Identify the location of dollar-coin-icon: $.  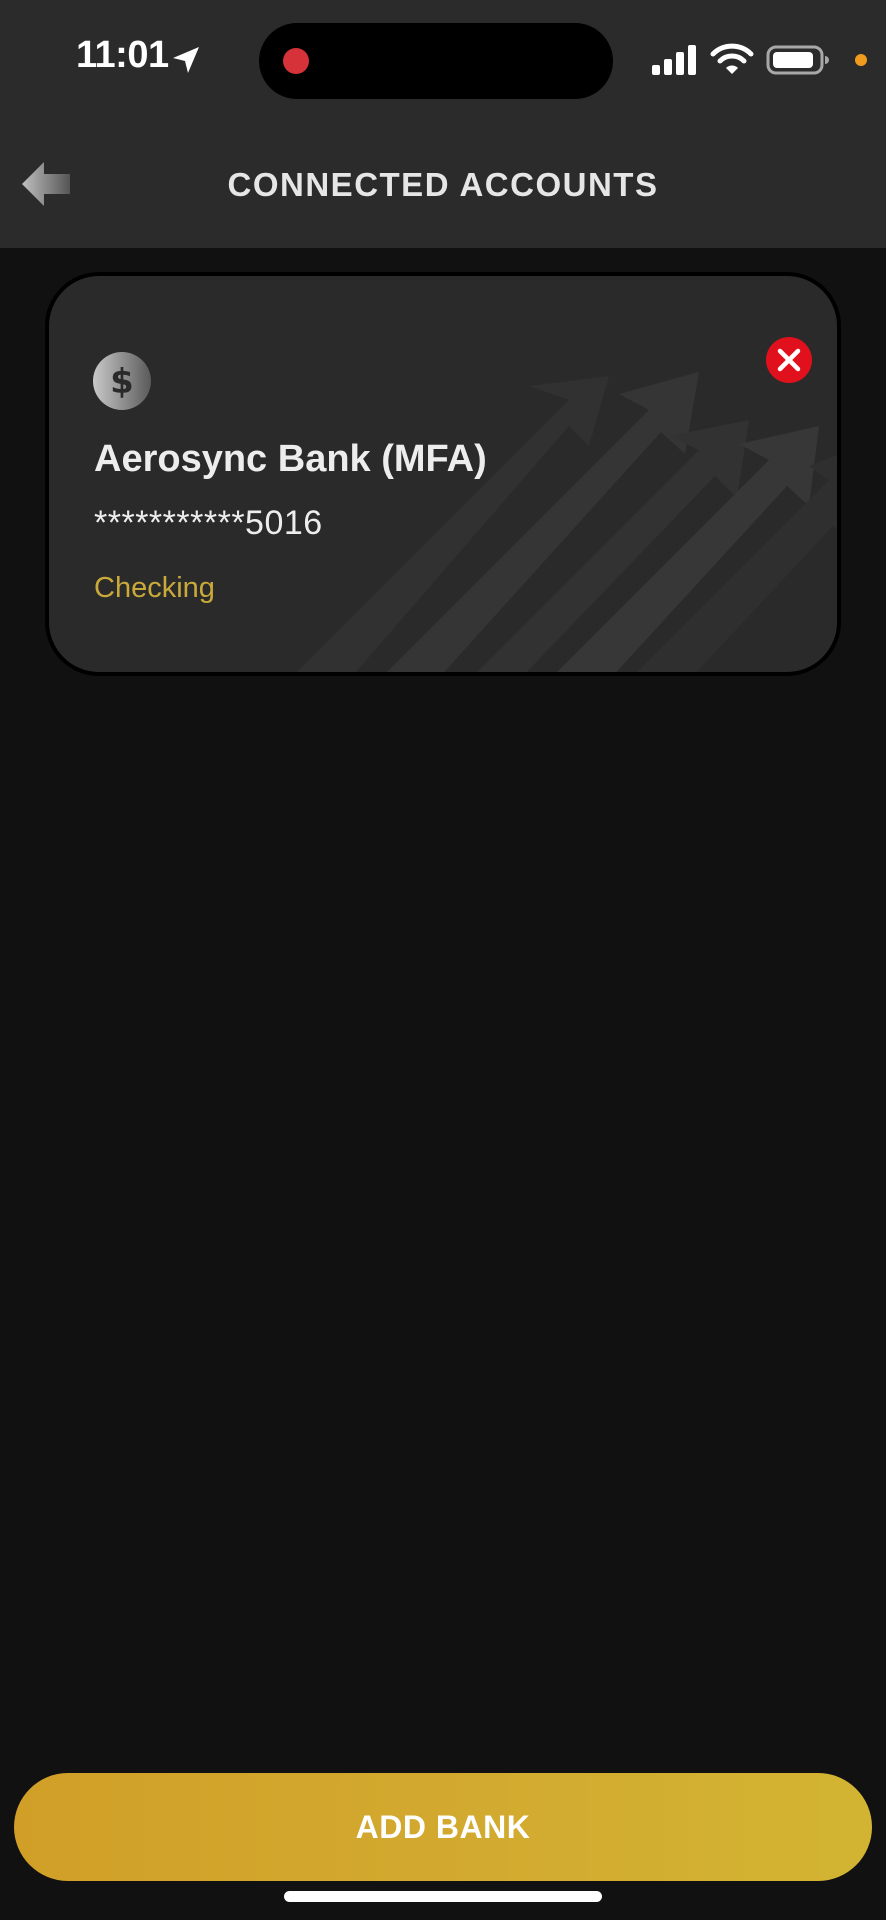
(122, 381).